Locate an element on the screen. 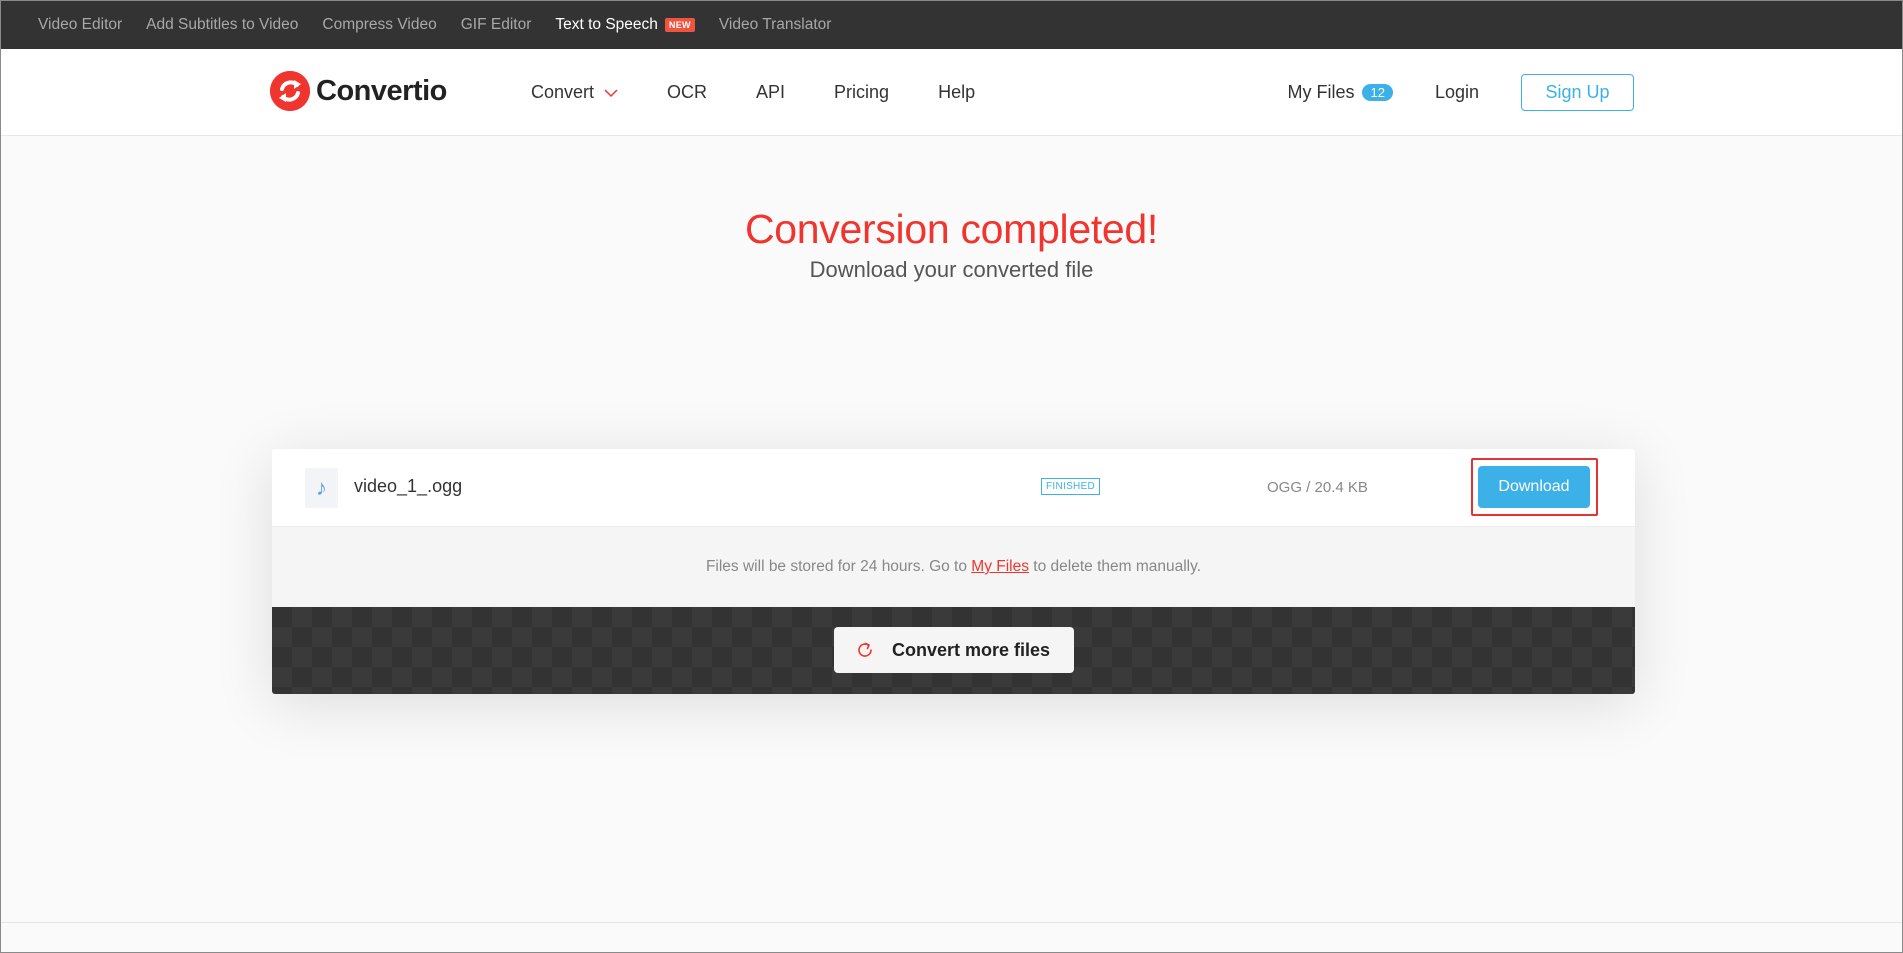 The width and height of the screenshot is (1903, 953). logo: Convertio is located at coordinates (358, 91).